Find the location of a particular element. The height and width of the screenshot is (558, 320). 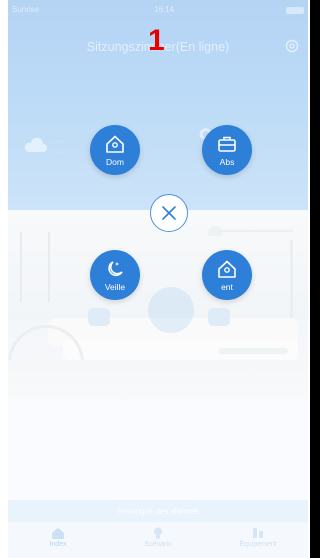

moon-stars-icon is located at coordinates (115, 269).